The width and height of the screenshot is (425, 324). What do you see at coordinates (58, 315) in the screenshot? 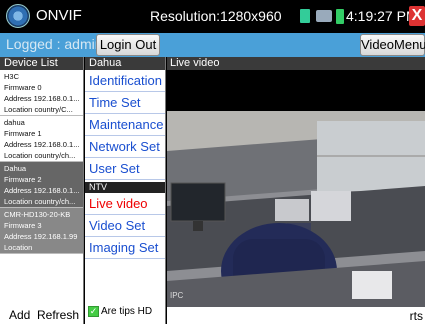
I see `refresh-button: Refresh` at bounding box center [58, 315].